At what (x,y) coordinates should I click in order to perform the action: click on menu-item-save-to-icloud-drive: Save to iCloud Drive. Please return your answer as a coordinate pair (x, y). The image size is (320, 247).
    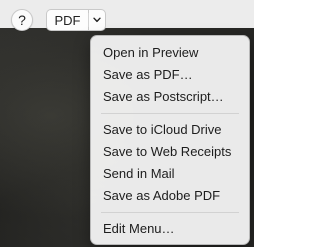
    Looking at the image, I should click on (170, 130).